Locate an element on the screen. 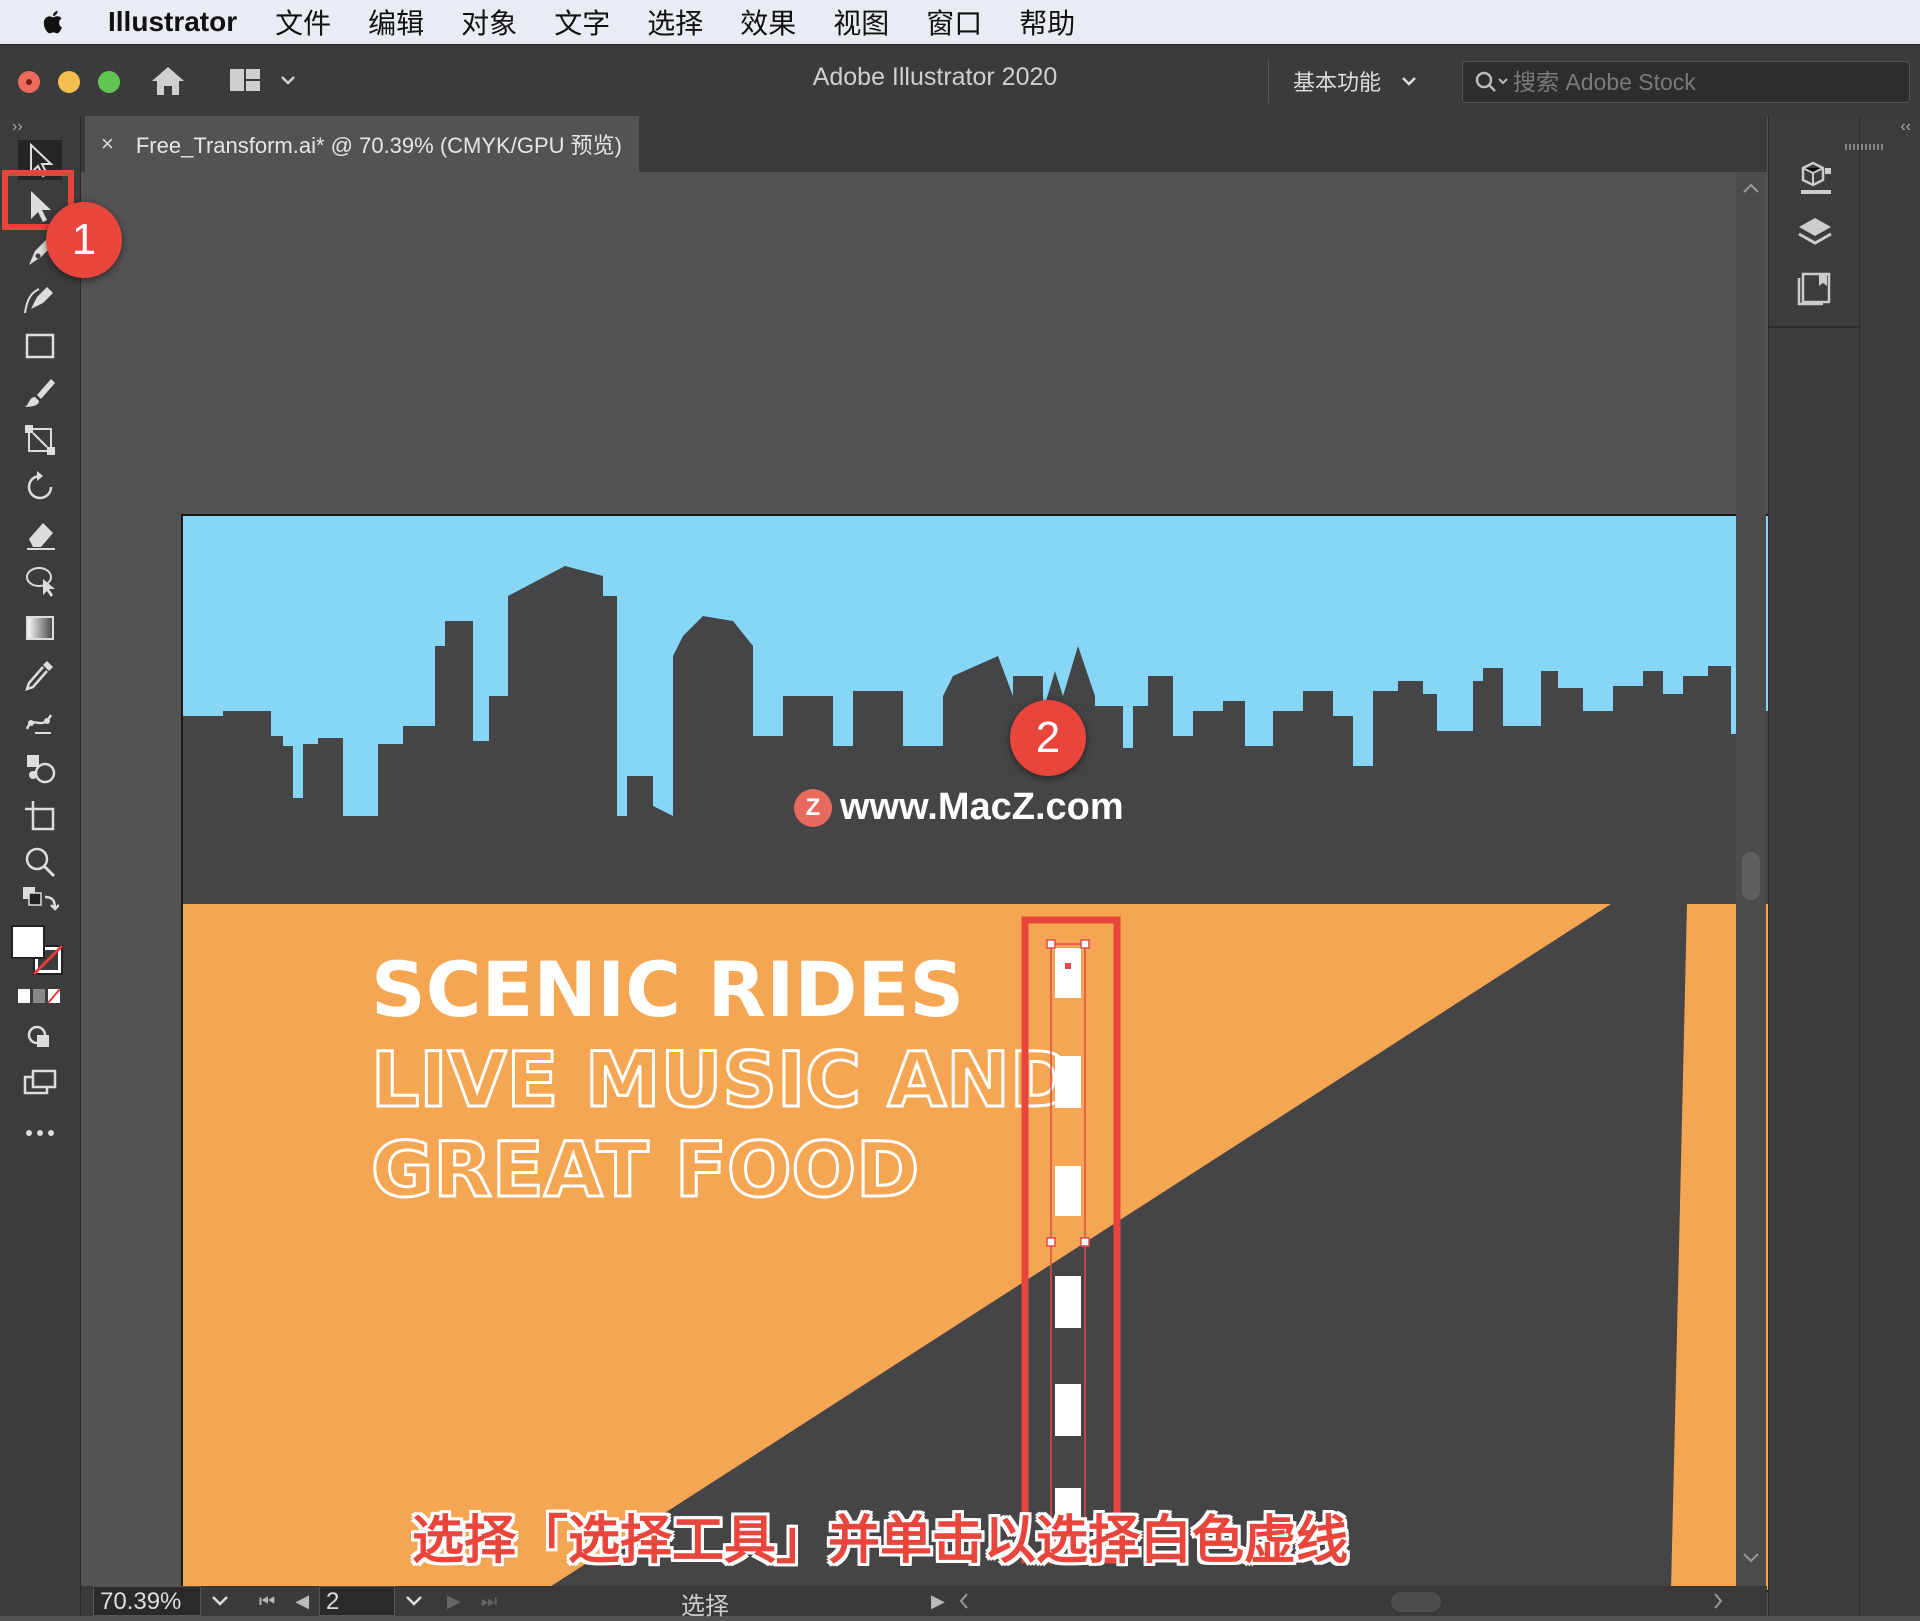  headline-live-music: LIVE MUSIC AND is located at coordinates (722, 1080).